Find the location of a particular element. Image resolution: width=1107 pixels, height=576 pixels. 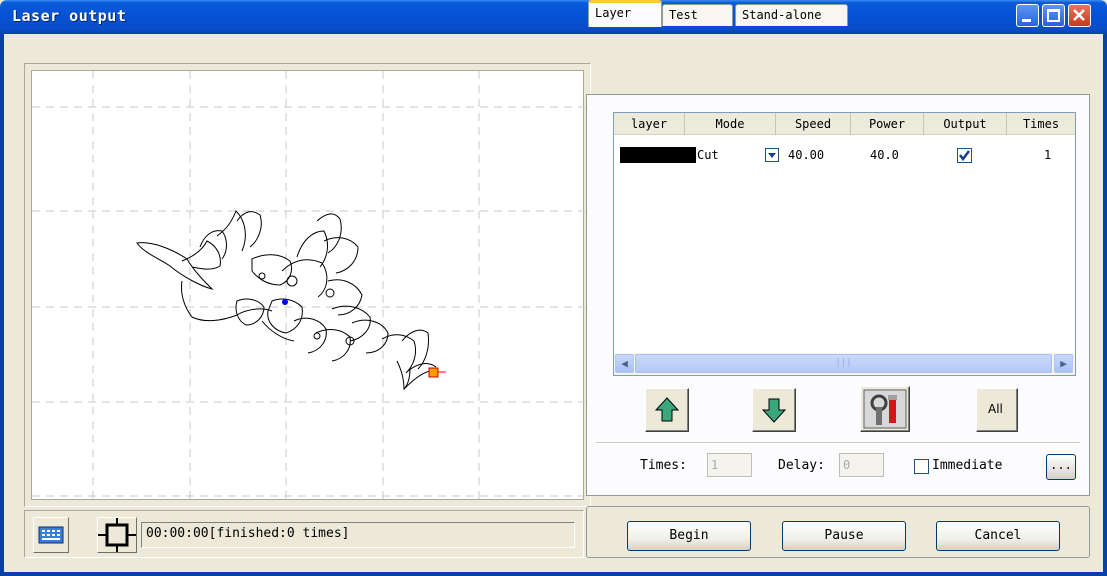

layer-color-swatch is located at coordinates (658, 155).